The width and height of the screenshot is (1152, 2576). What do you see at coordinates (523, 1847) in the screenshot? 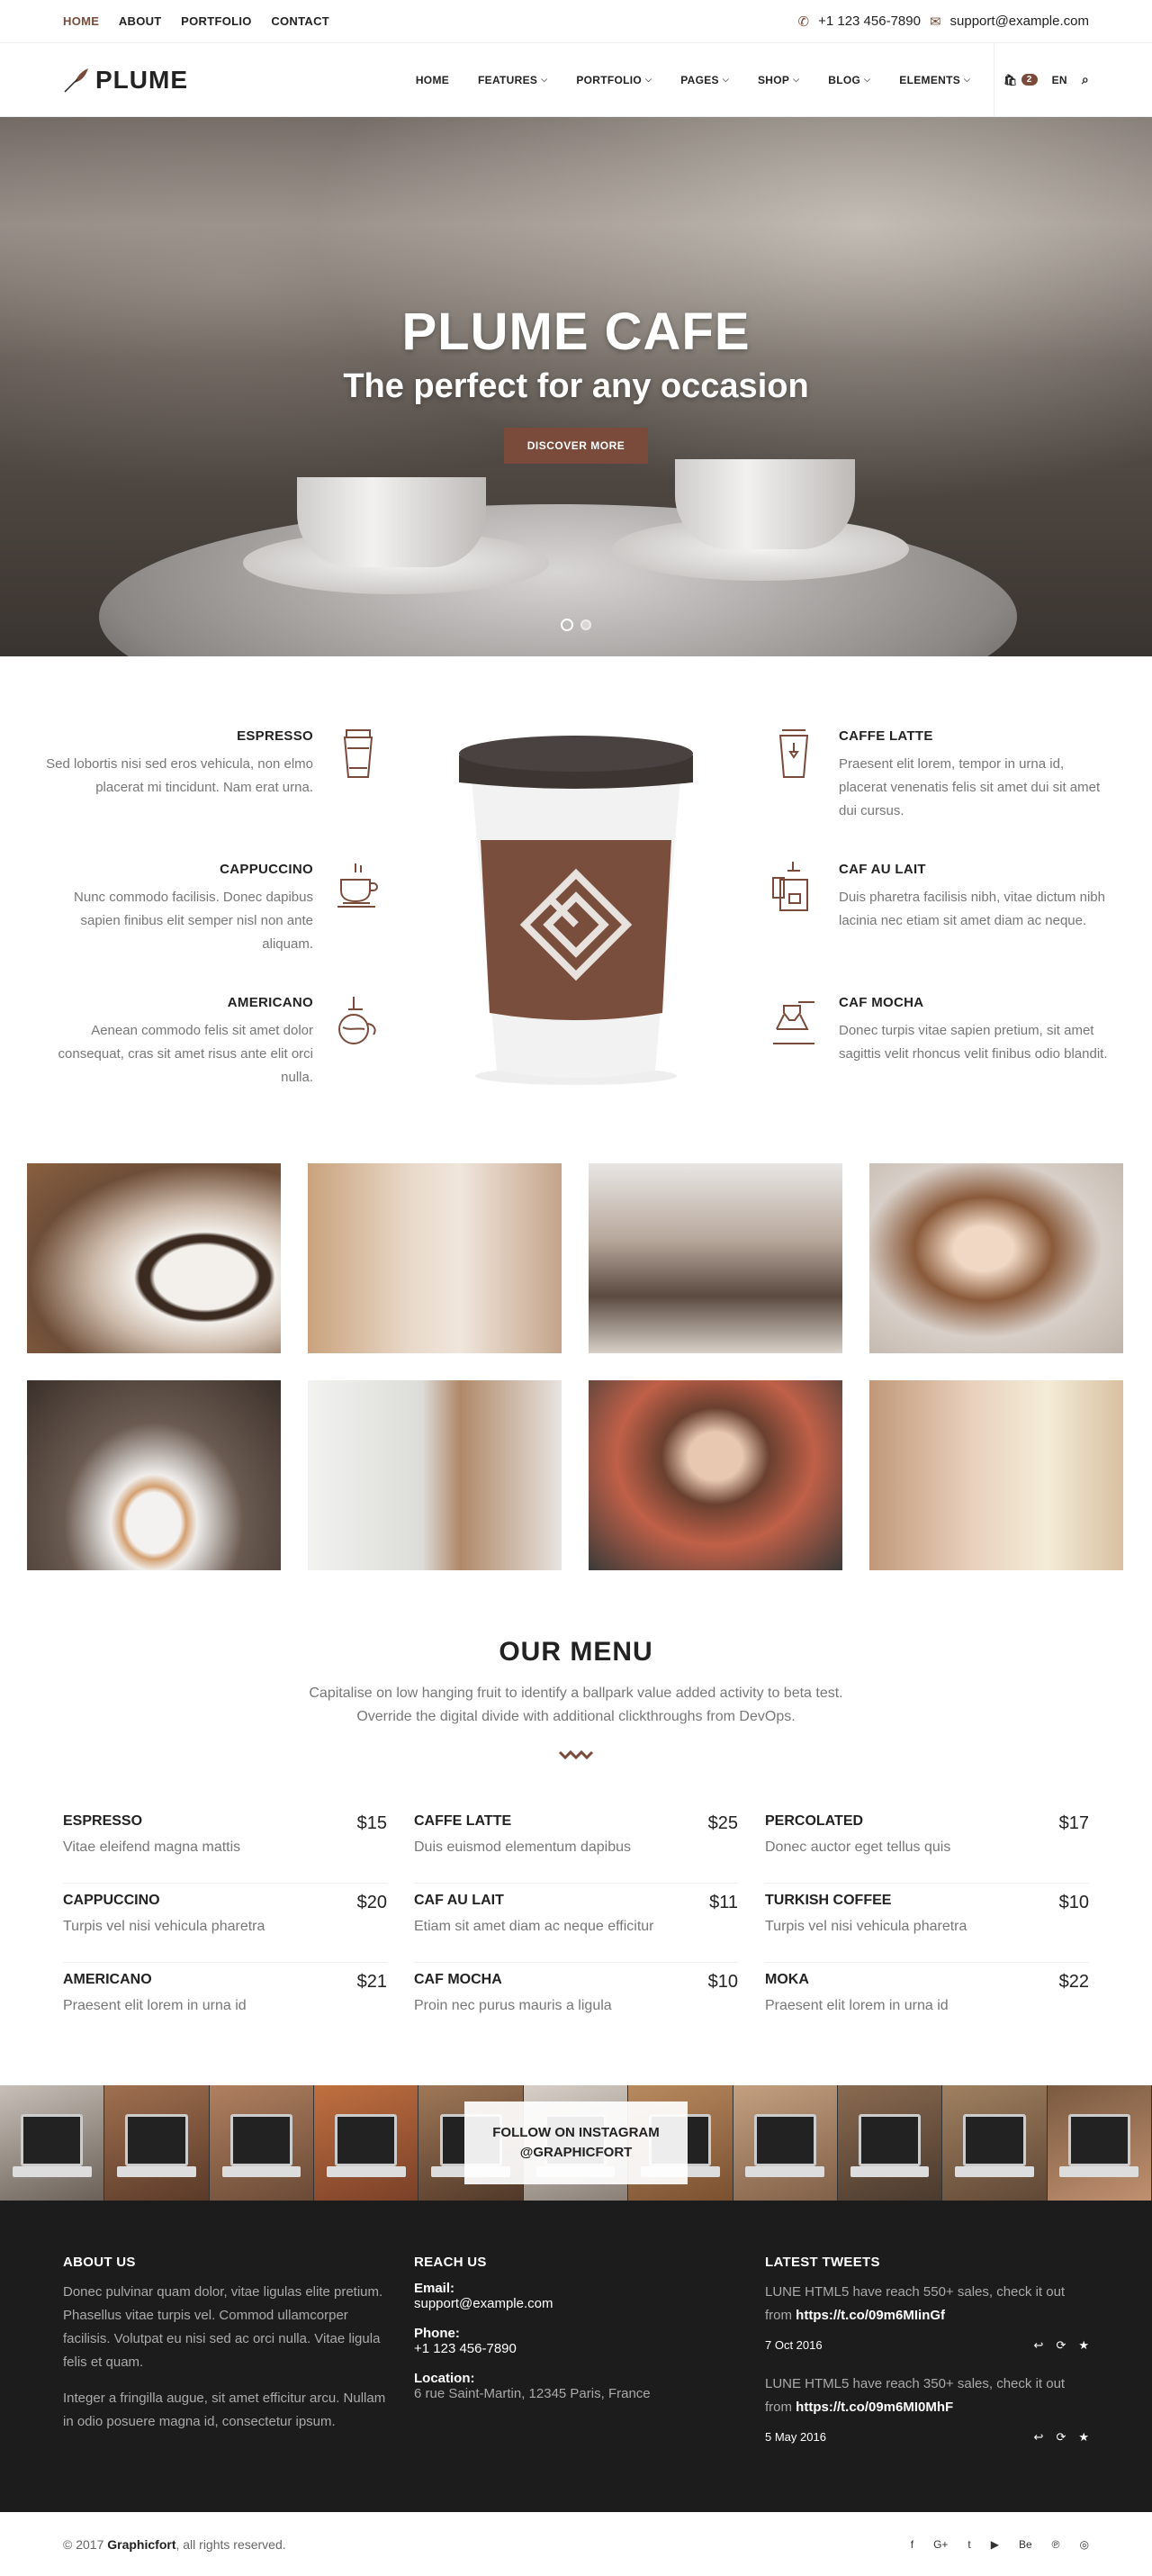
I see `menu-item-desc: Duis euismod elementum dapibus` at bounding box center [523, 1847].